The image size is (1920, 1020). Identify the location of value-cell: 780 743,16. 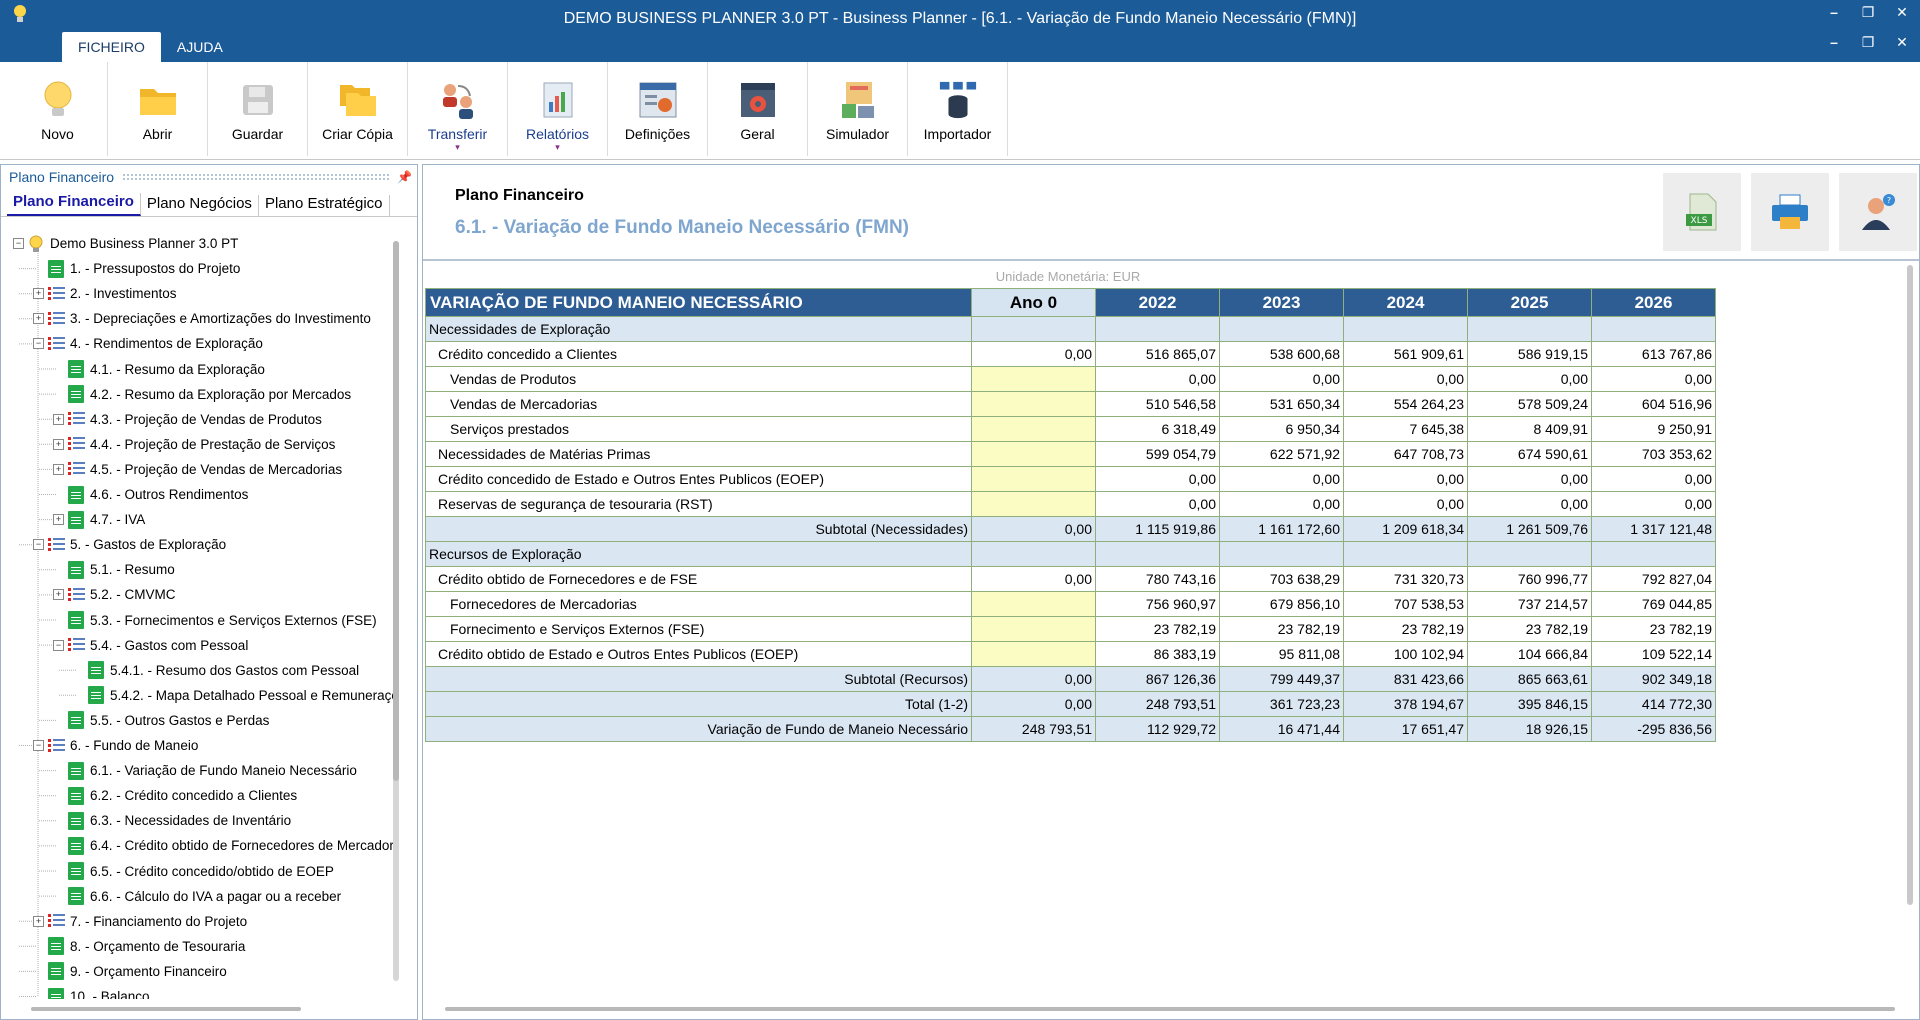
(1157, 579).